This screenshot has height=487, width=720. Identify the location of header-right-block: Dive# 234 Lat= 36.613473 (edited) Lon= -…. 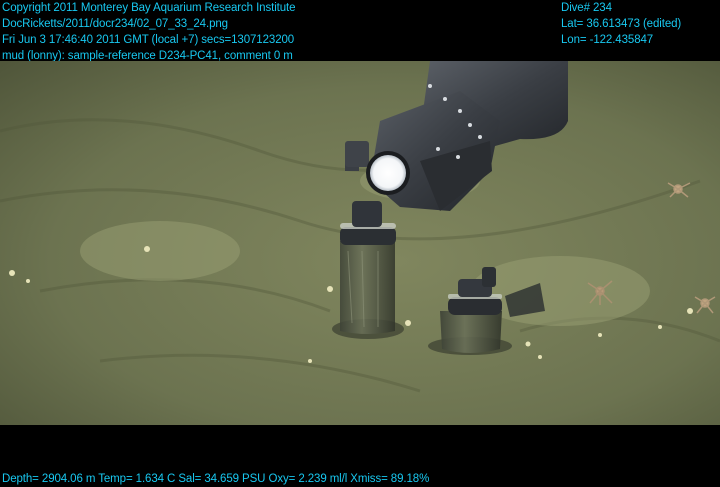
(621, 24).